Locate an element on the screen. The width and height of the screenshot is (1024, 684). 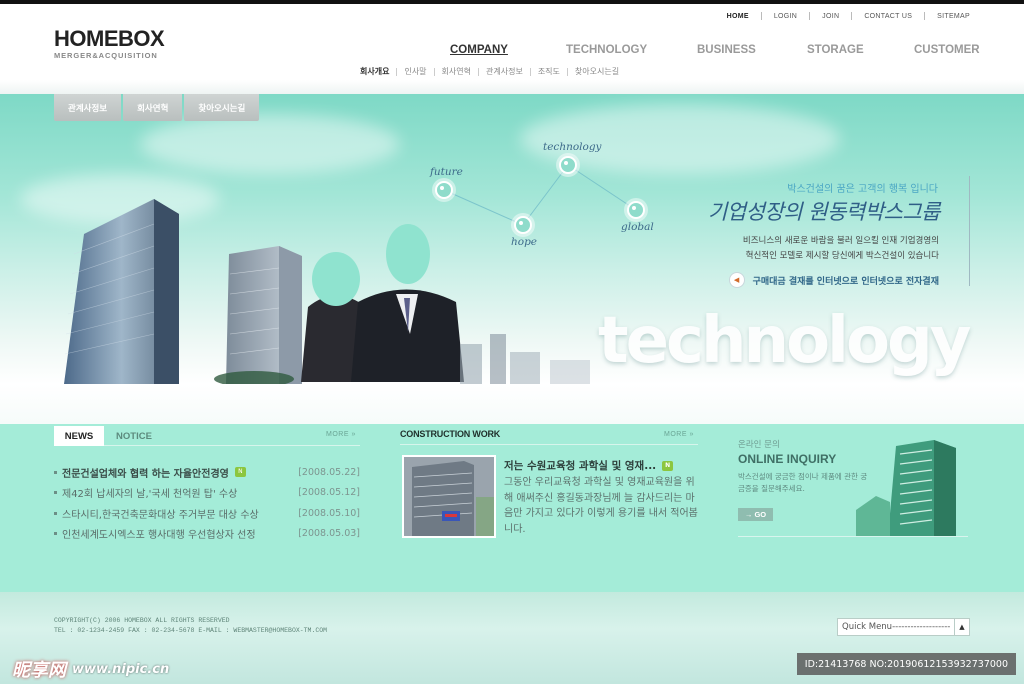
payment-link: ◀ 구매대금 결재를 인터넷으로 인터넷으로 전자결재 is located at coordinates (833, 280).